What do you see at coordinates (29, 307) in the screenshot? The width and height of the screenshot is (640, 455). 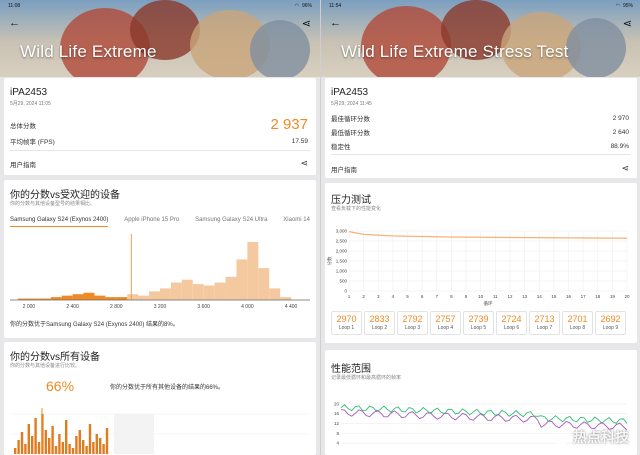 I see `x-tick-label: 2 000` at bounding box center [29, 307].